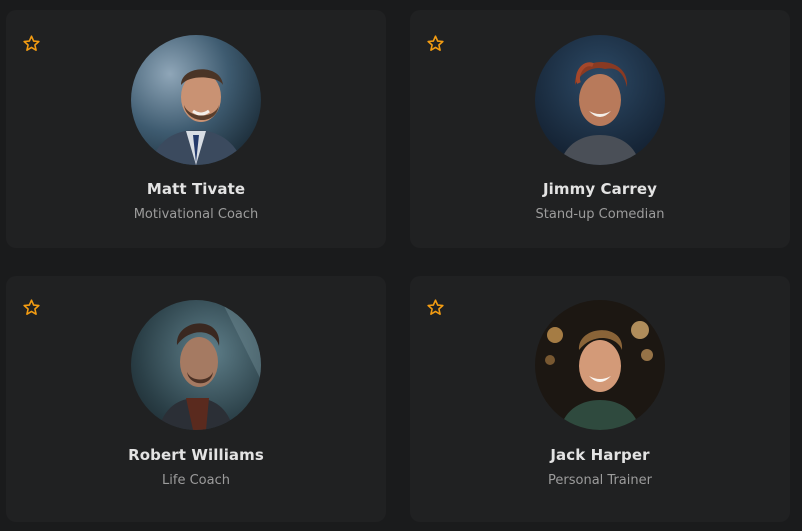 The image size is (802, 531). What do you see at coordinates (600, 214) in the screenshot?
I see `profile-role: Stand-up Comedian` at bounding box center [600, 214].